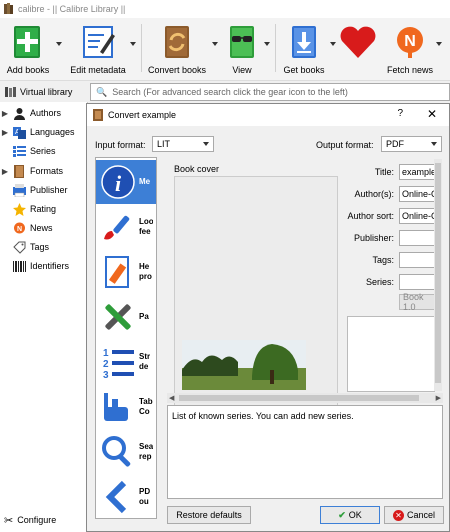  What do you see at coordinates (242, 42) in the screenshot?
I see `view-icon` at bounding box center [242, 42].